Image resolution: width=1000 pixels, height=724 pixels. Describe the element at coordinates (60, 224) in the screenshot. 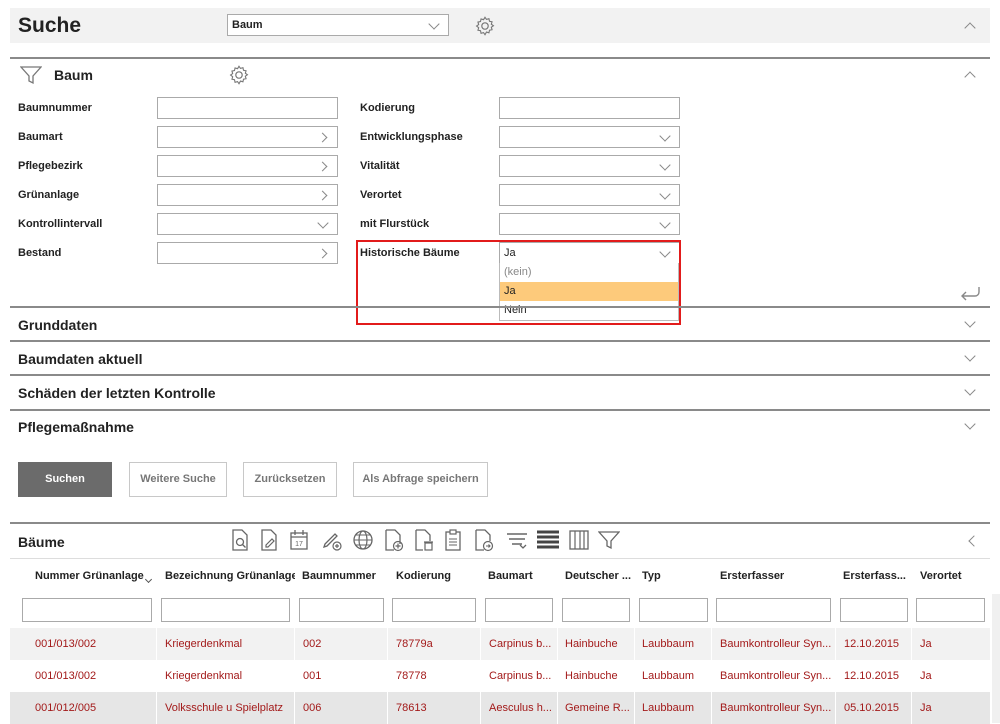

I see `label-kontrollintervall: Kontrollintervall` at that location.